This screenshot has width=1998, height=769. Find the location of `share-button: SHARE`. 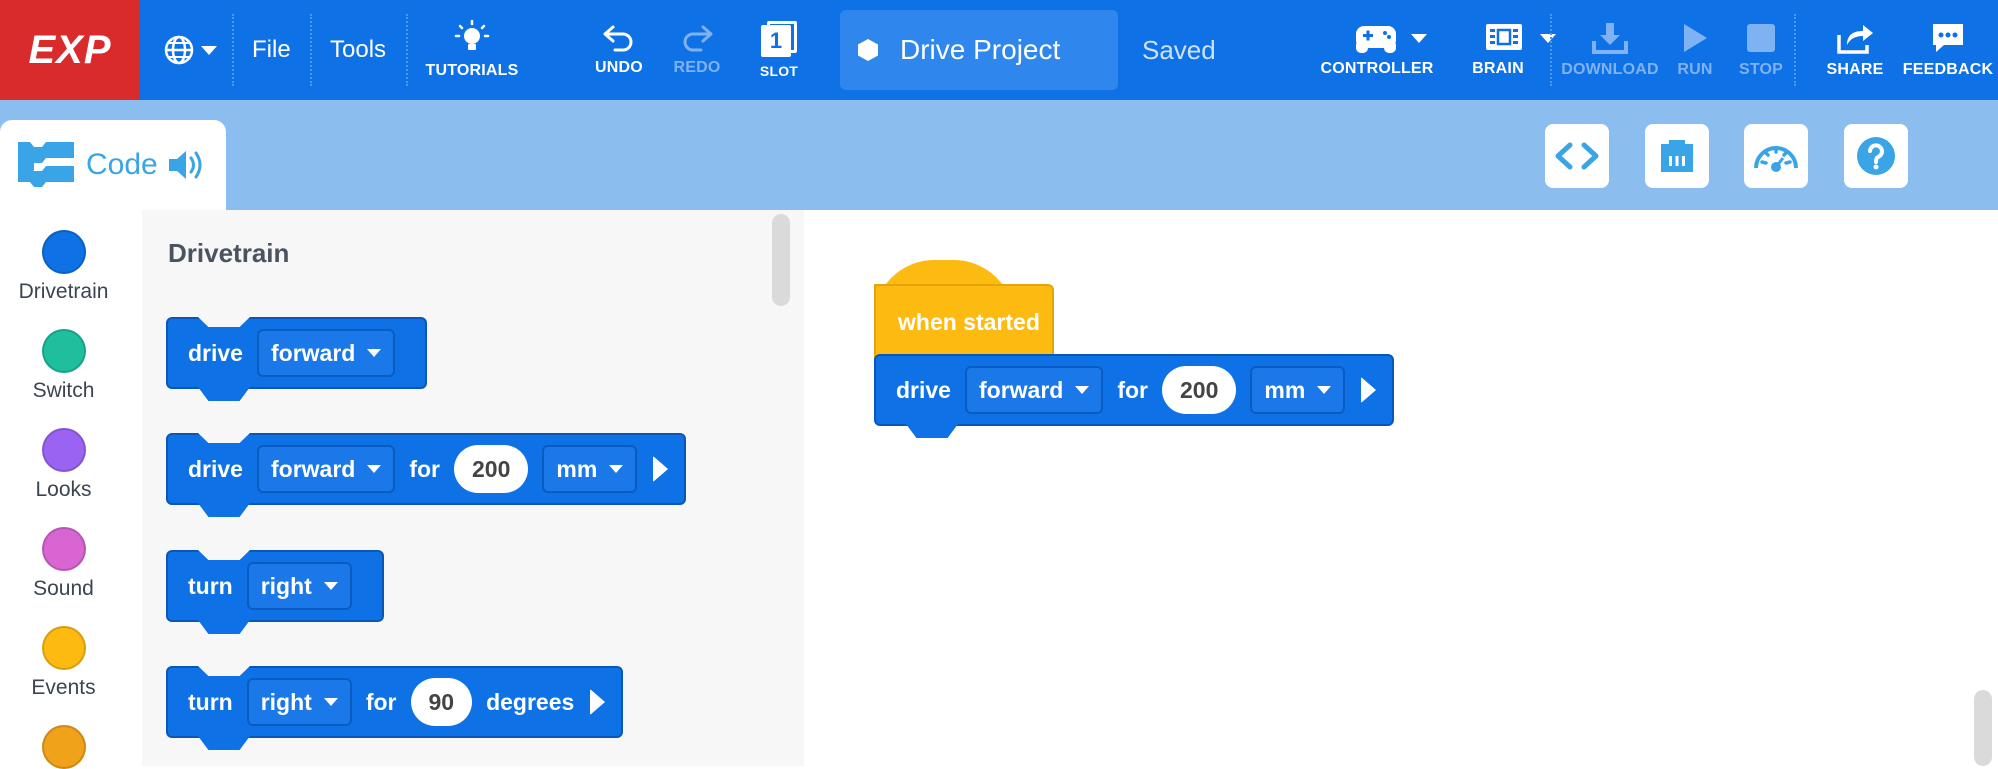

share-button: SHARE is located at coordinates (1855, 50).